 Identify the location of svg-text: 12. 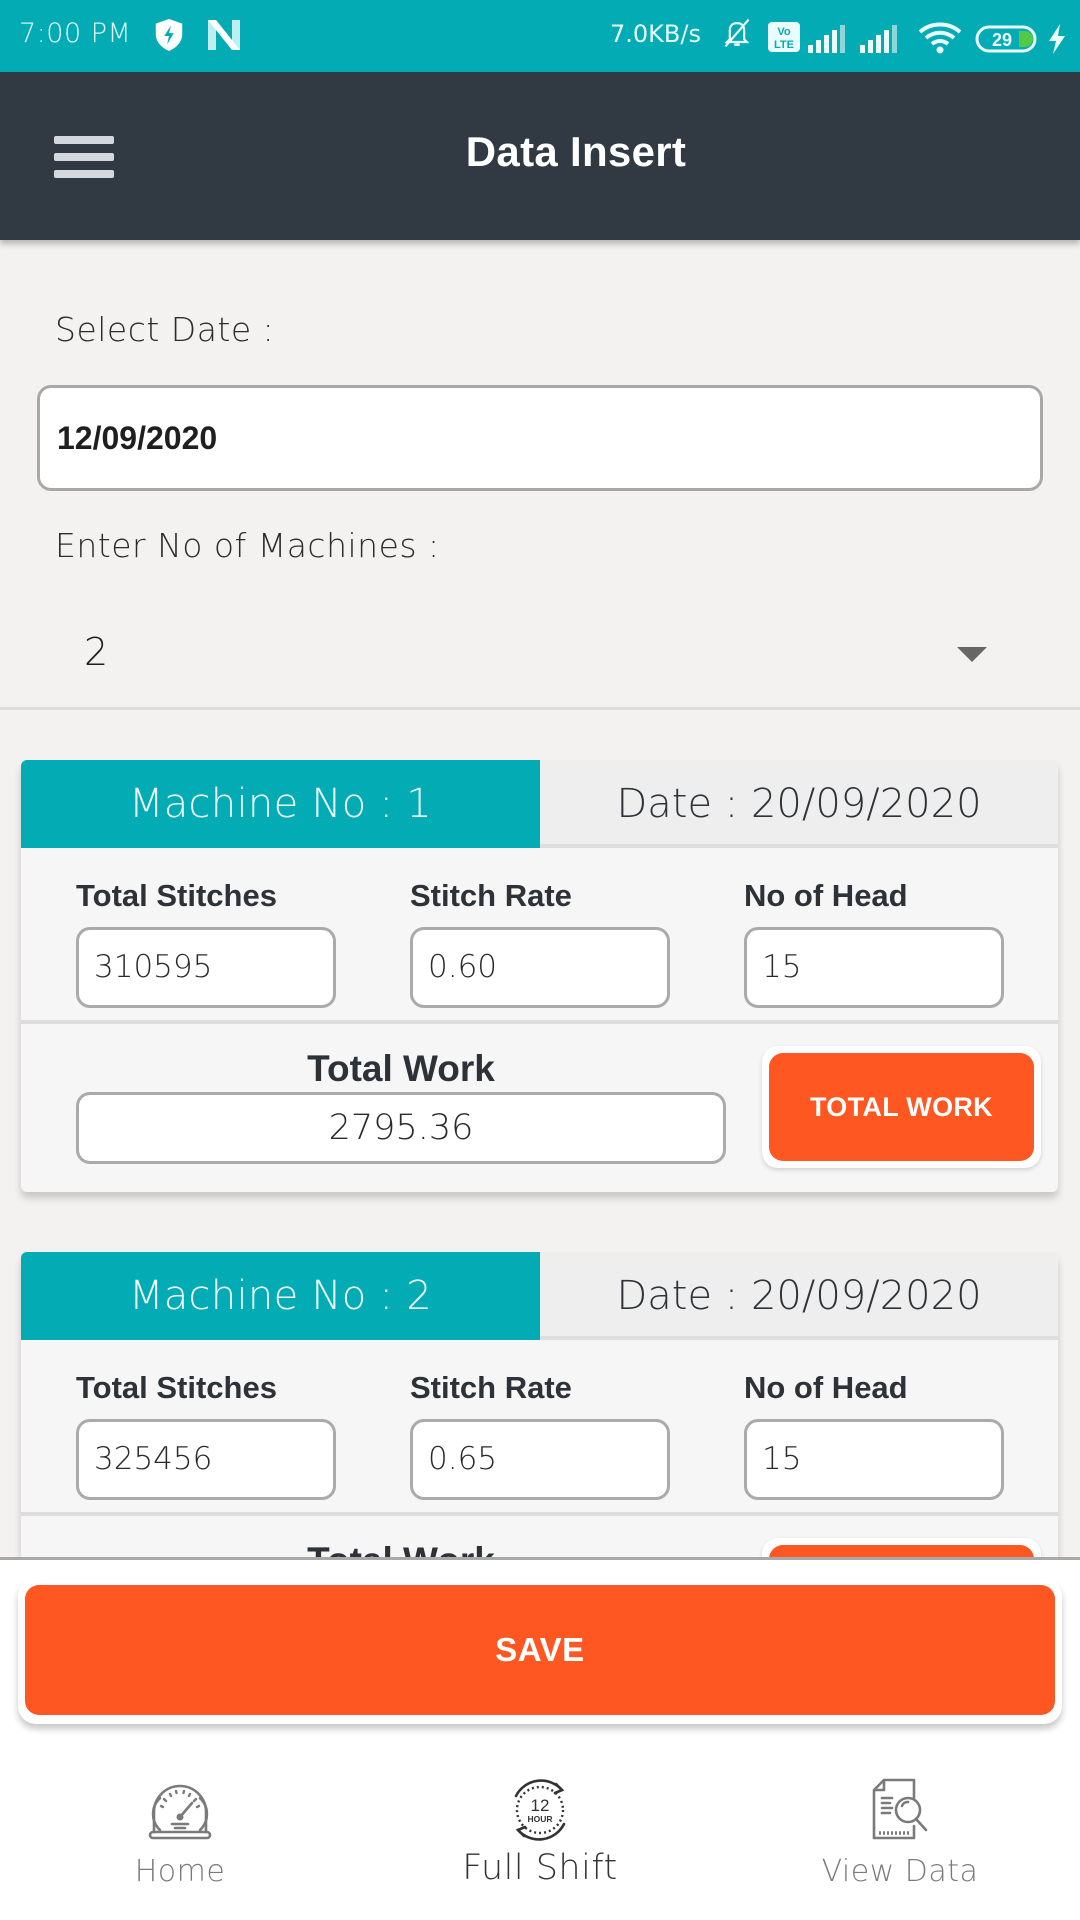
(540, 1805).